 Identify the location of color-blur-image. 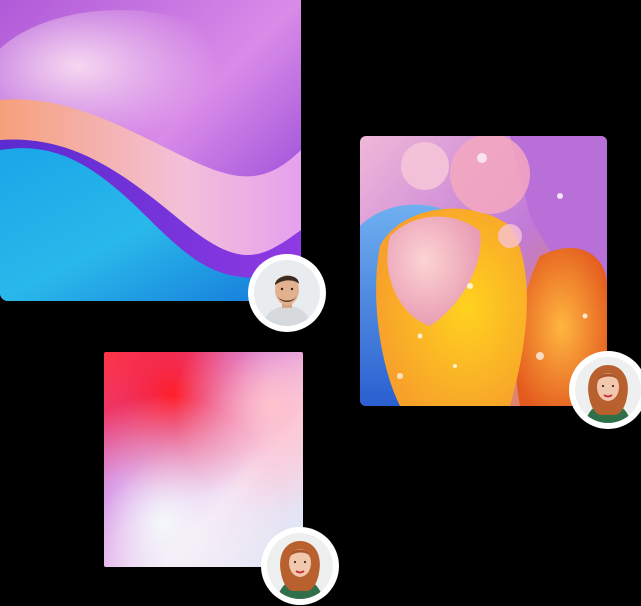
(203, 459).